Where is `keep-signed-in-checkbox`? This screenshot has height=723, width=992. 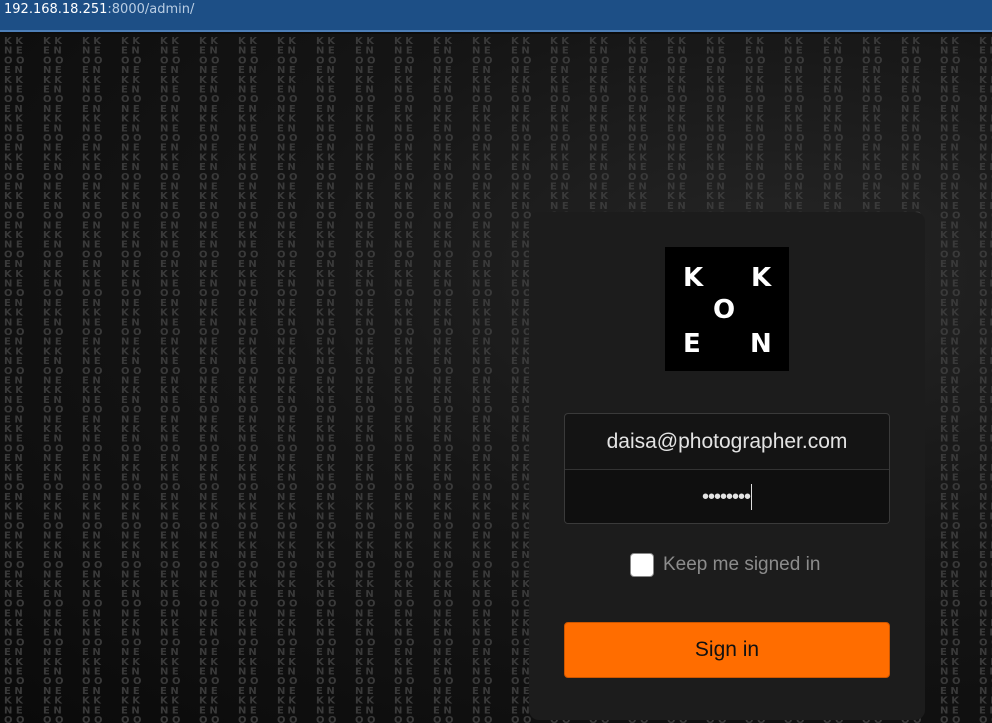
keep-signed-in-checkbox is located at coordinates (642, 565).